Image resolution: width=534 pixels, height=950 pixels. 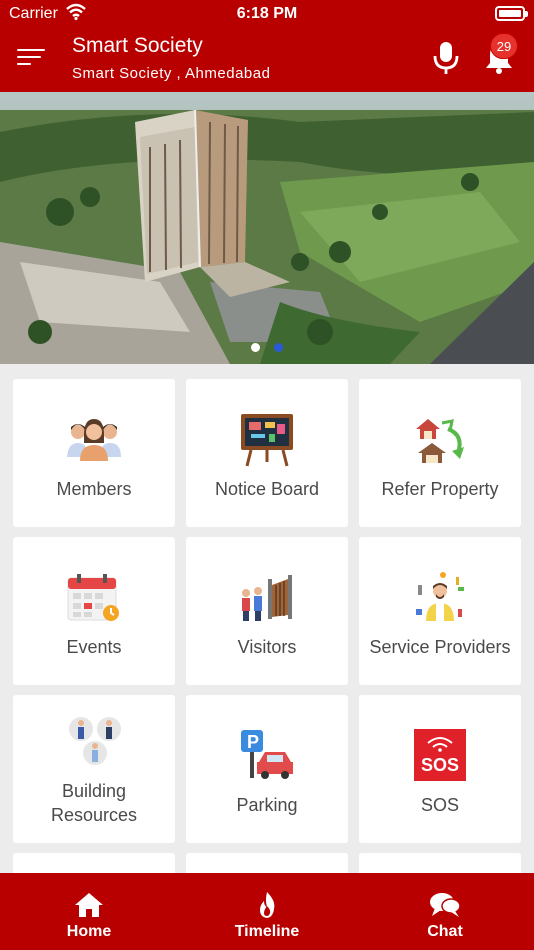 I want to click on members-icon, so click(x=94, y=440).